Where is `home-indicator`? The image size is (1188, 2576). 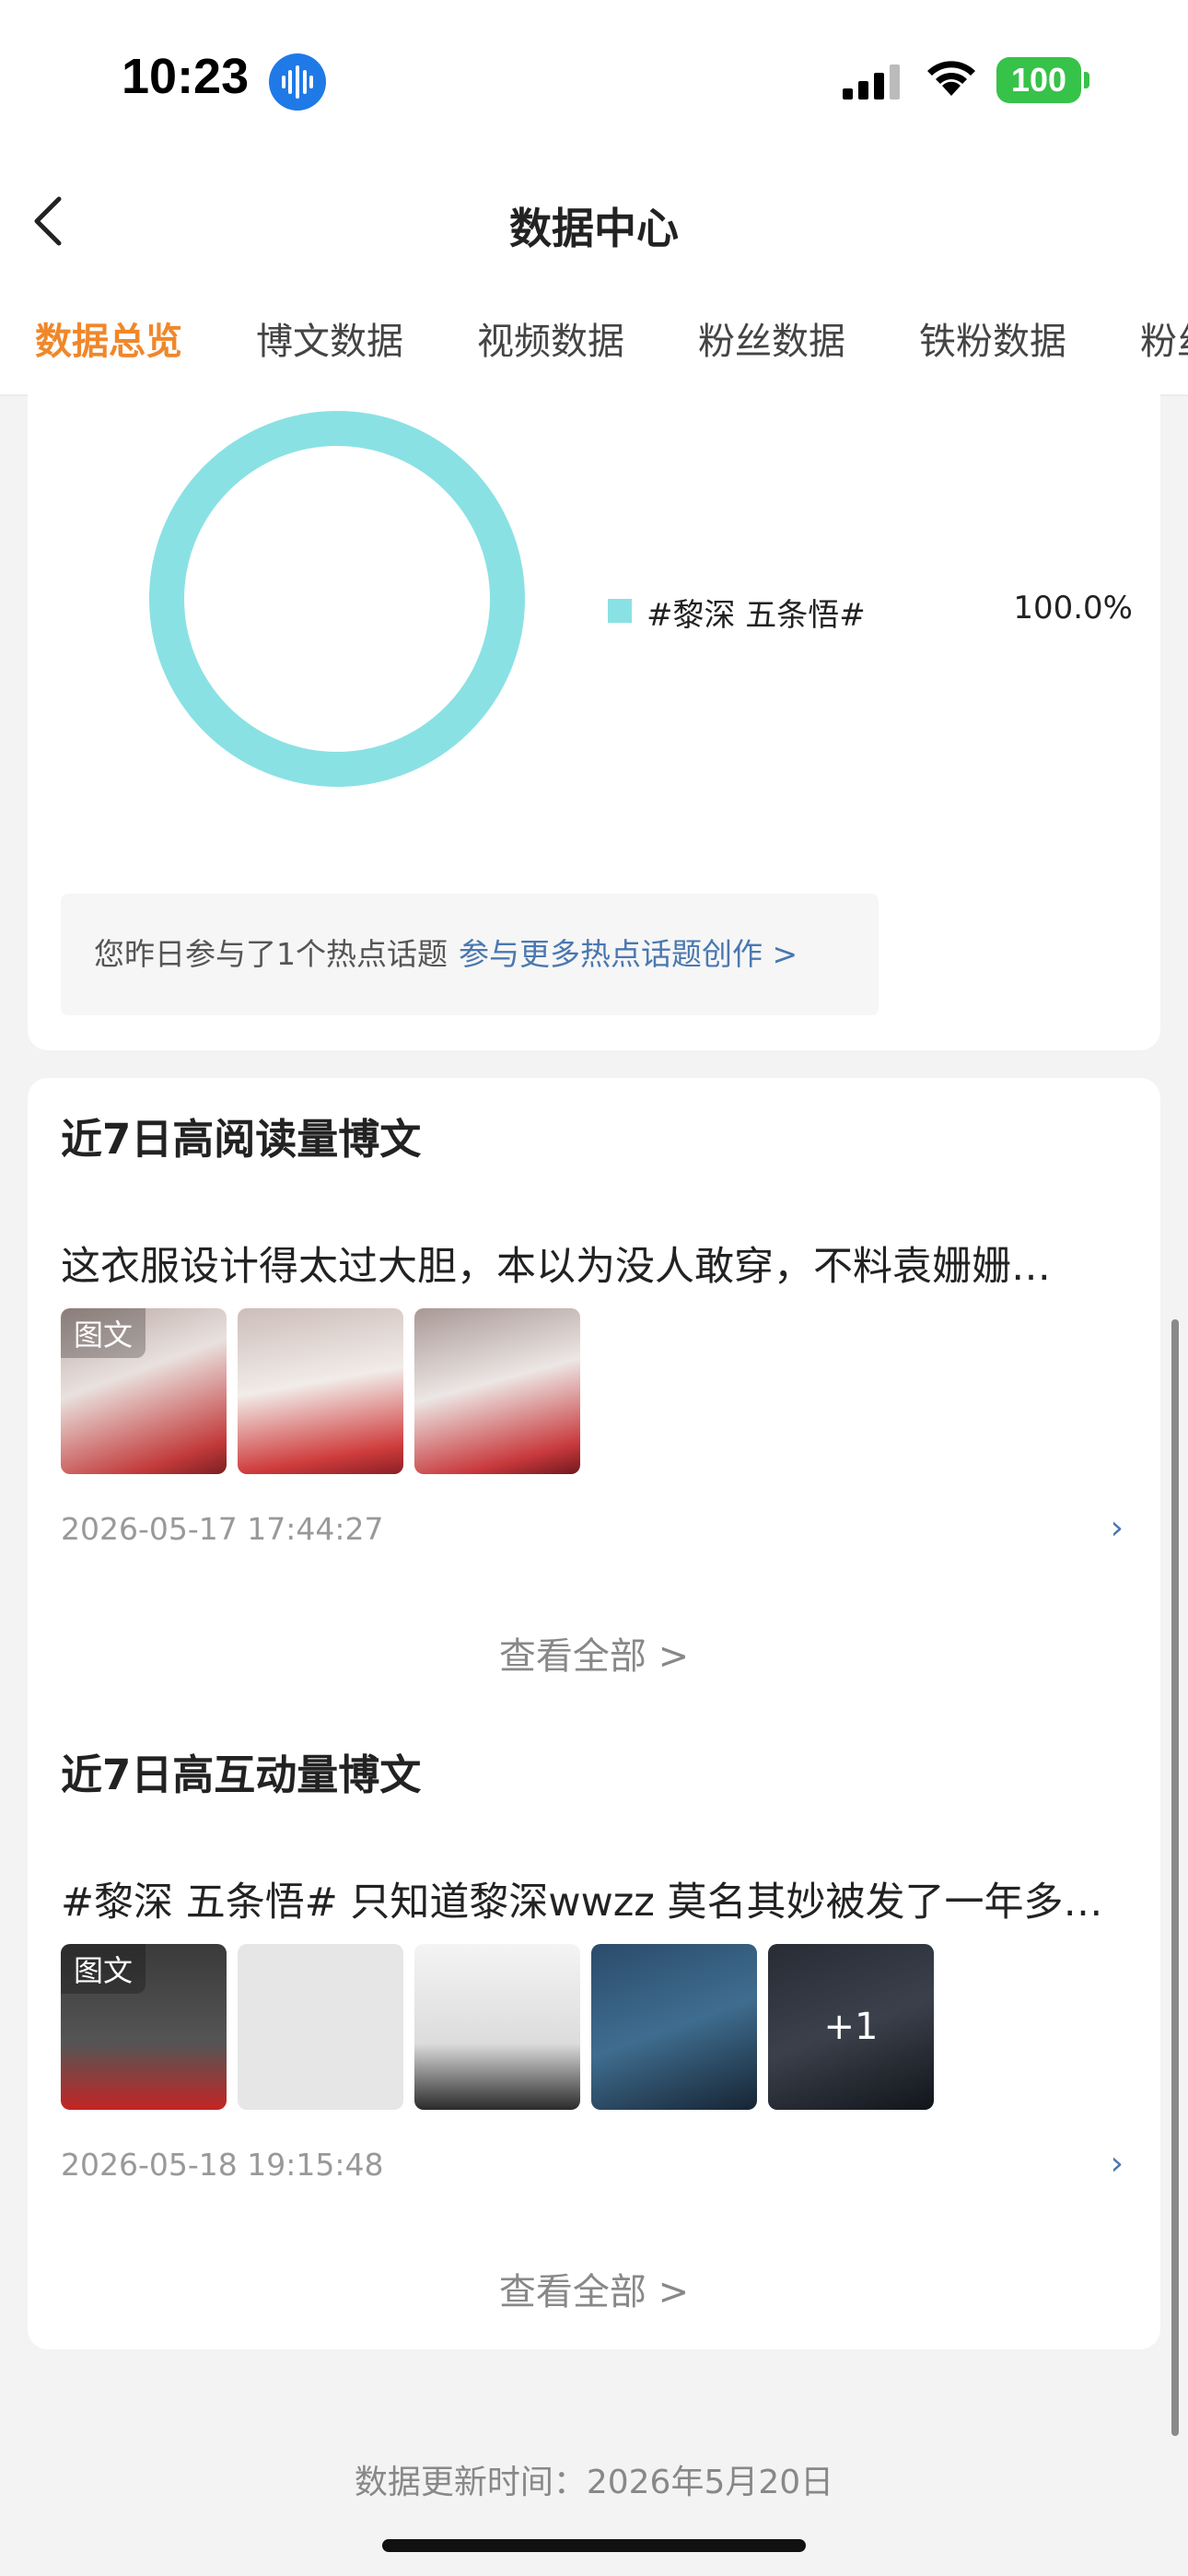
home-indicator is located at coordinates (594, 2545).